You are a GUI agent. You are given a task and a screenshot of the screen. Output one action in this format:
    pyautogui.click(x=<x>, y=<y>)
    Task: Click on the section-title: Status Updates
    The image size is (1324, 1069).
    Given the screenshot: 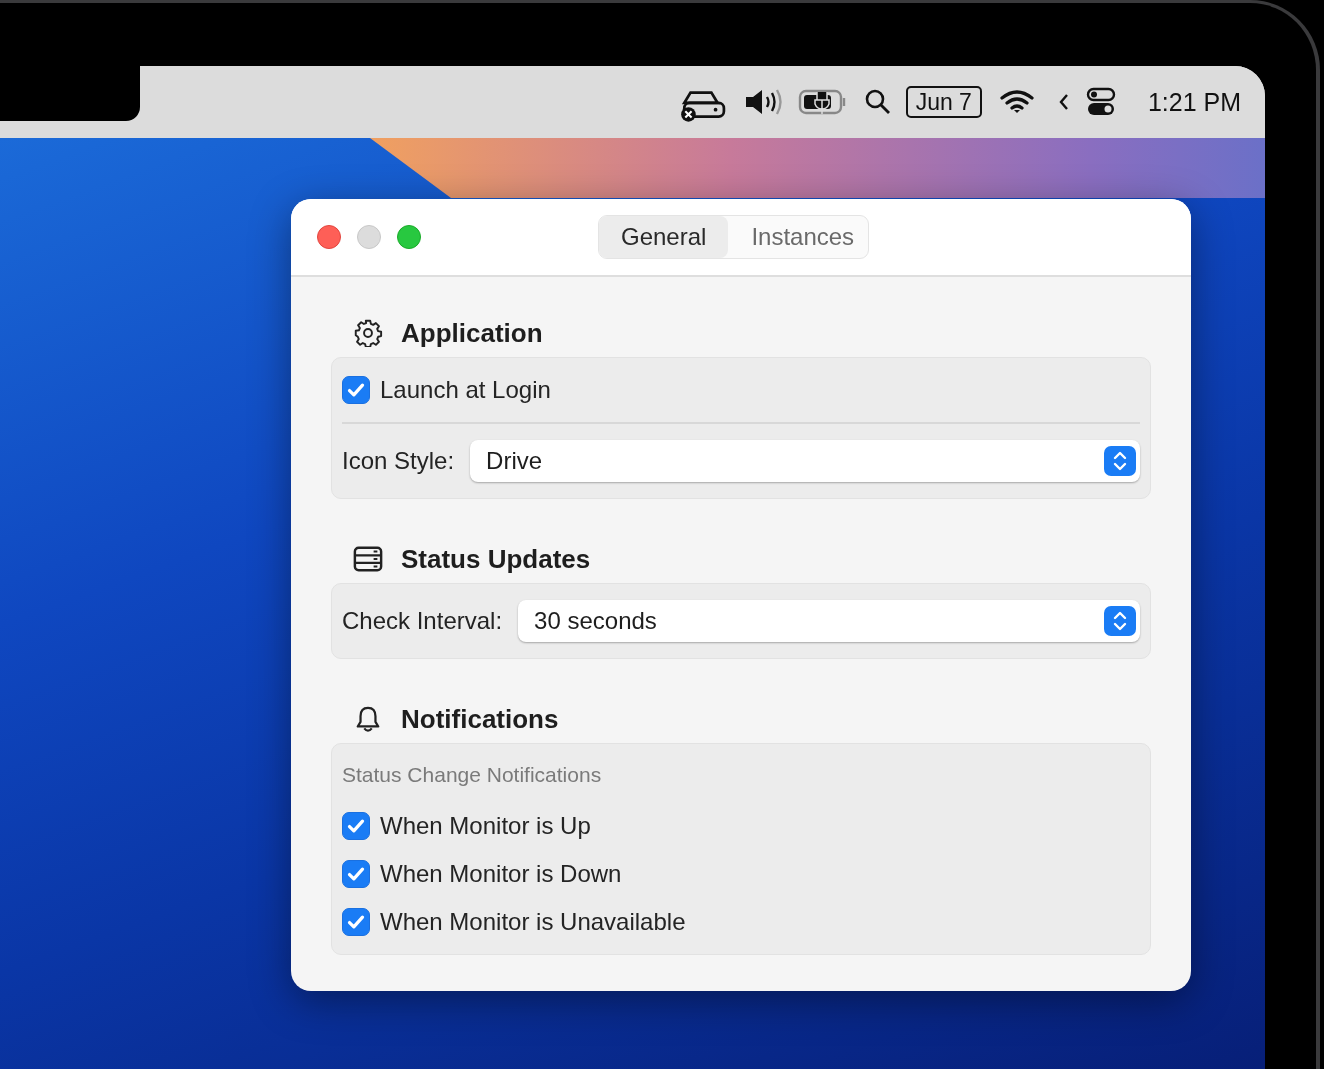 What is the action you would take?
    pyautogui.click(x=496, y=559)
    